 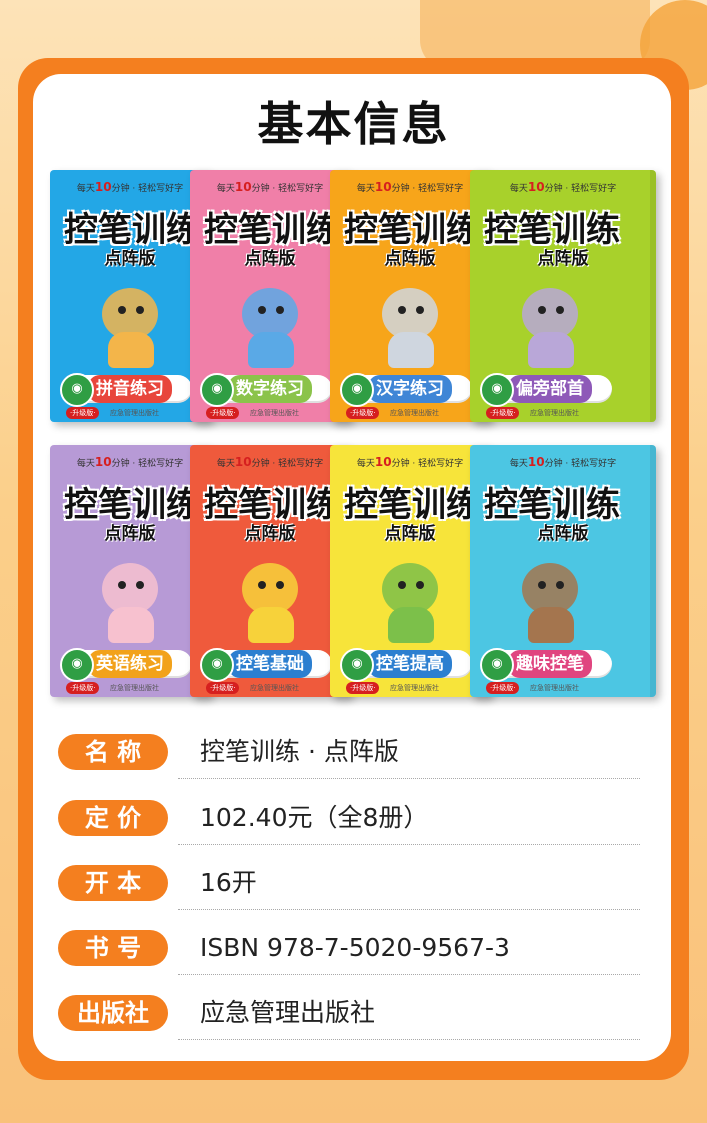 I want to click on info-key: 名 称, so click(x=113, y=752).